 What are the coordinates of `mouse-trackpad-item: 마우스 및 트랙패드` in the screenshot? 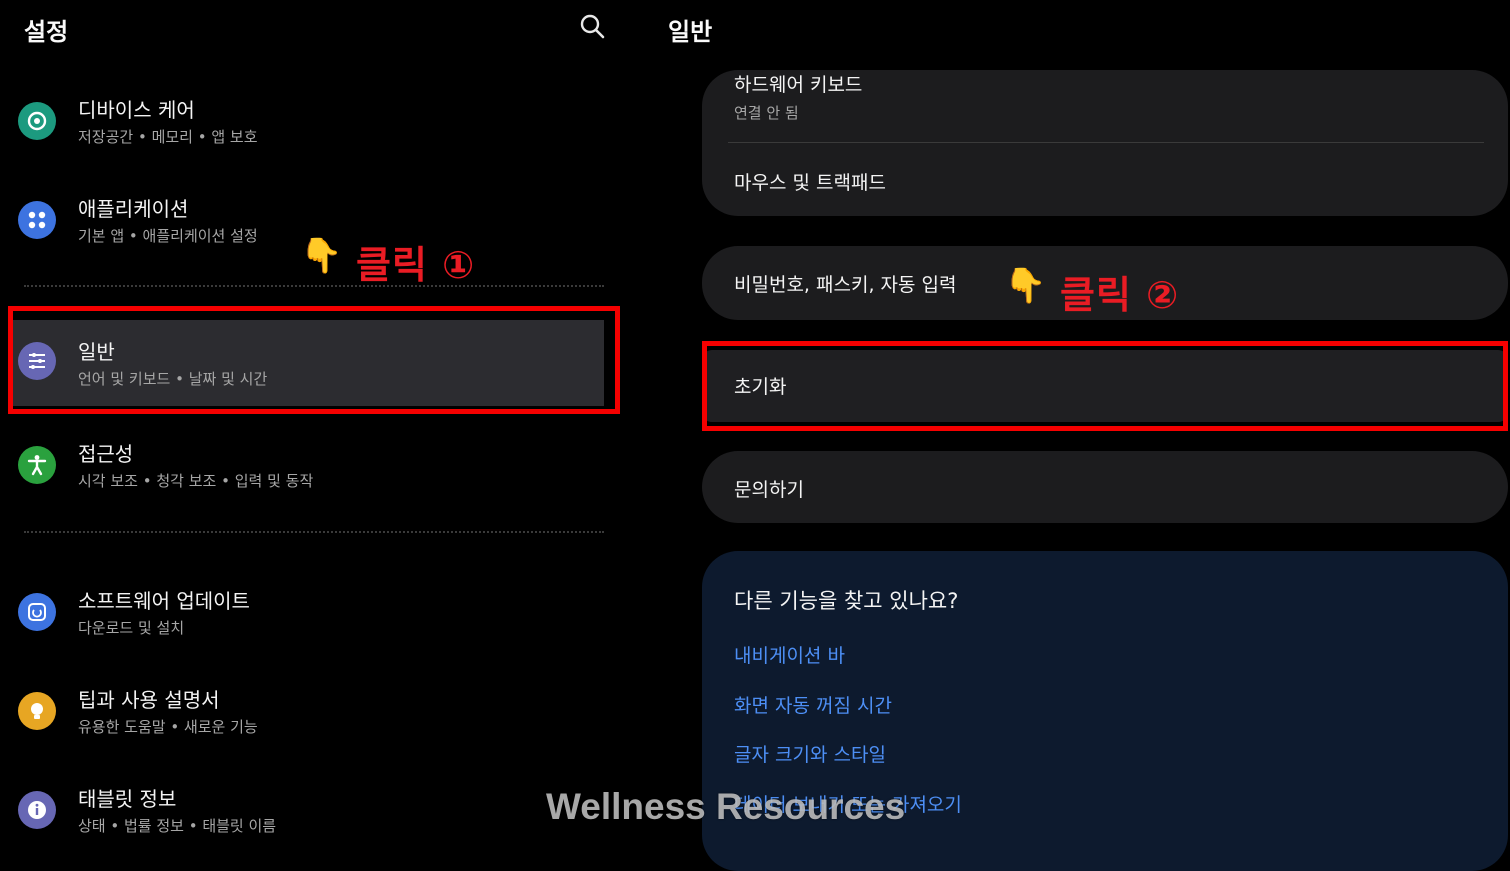 It's located at (810, 181).